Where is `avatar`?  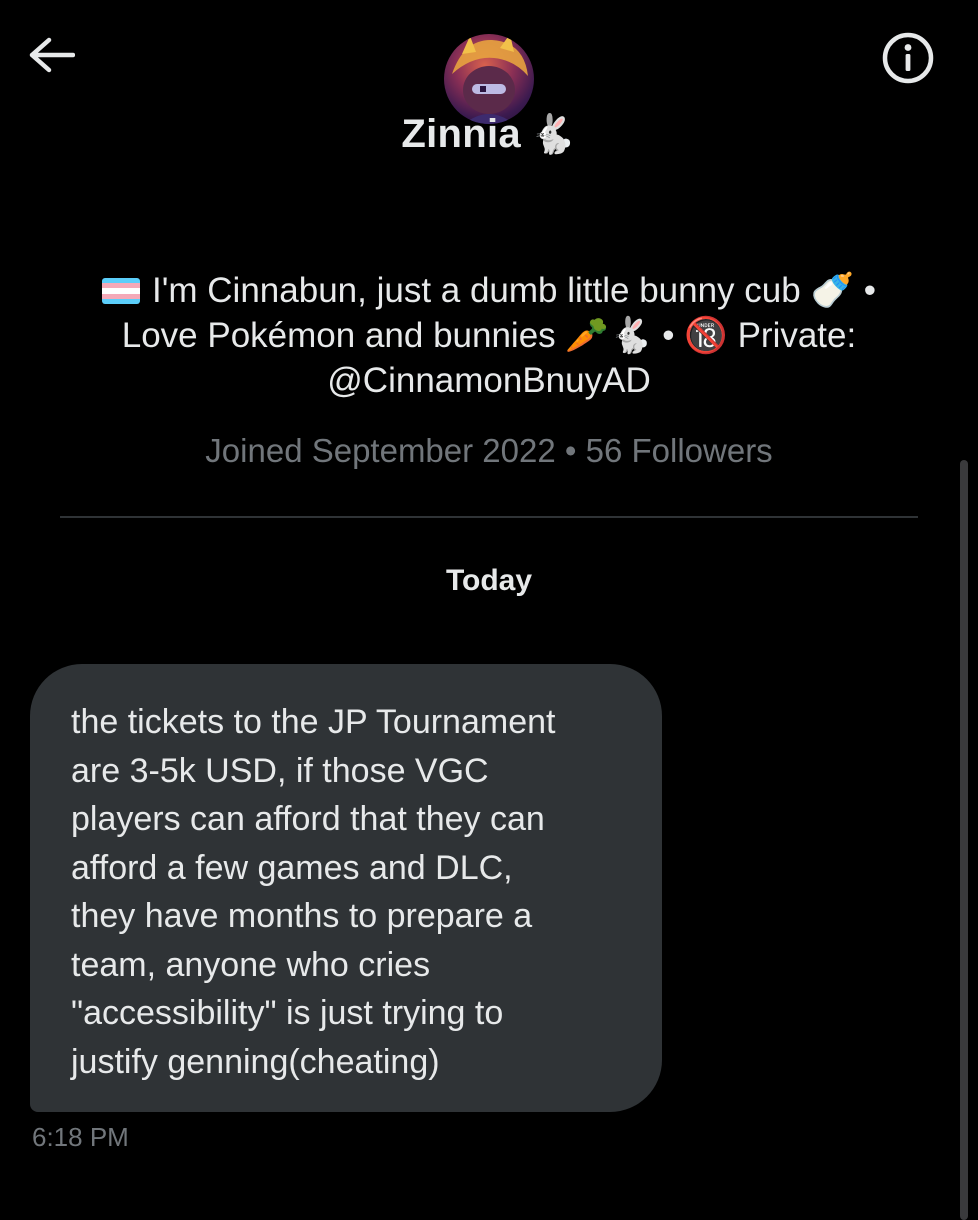 avatar is located at coordinates (489, 79).